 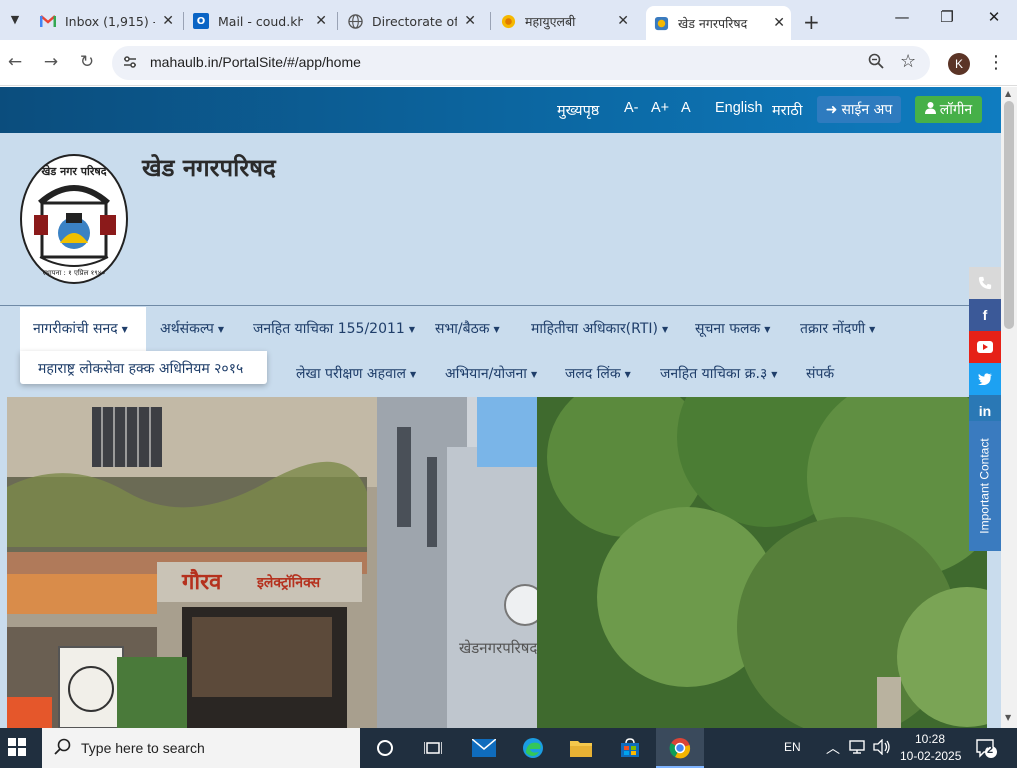 I want to click on back-arrow-icon: ←, so click(x=15, y=62).